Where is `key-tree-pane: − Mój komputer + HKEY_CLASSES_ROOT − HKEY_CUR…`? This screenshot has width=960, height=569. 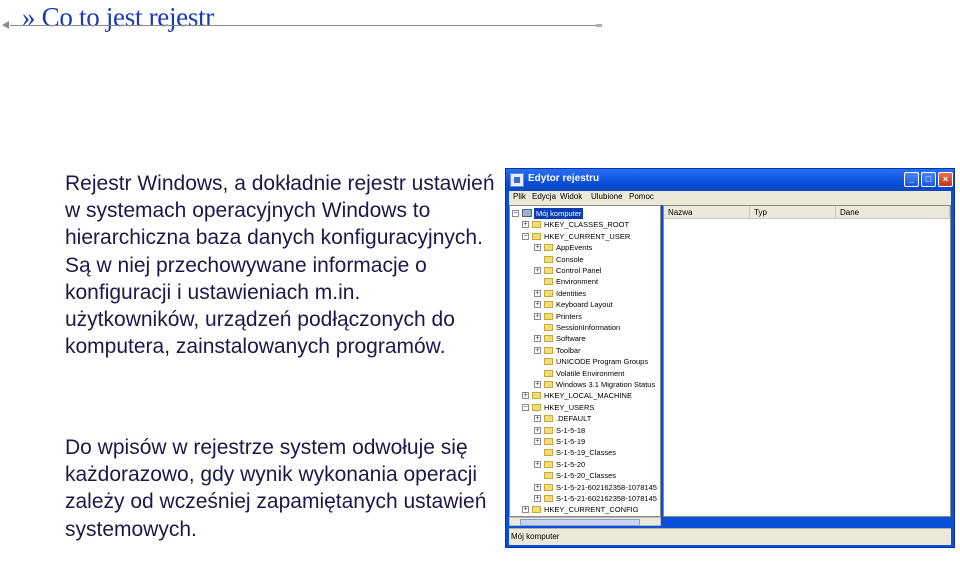 key-tree-pane: − Mój komputer + HKEY_CLASSES_ROOT − HKEY_CUR… is located at coordinates (585, 361).